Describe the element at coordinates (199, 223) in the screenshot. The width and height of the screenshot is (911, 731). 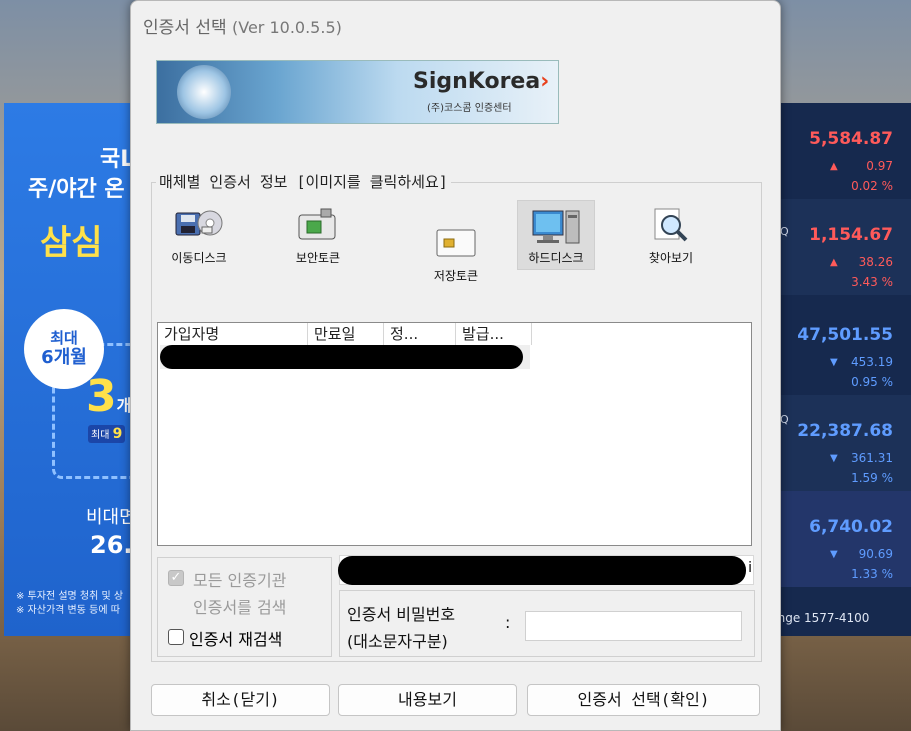
I see `removable-disk-icon` at that location.